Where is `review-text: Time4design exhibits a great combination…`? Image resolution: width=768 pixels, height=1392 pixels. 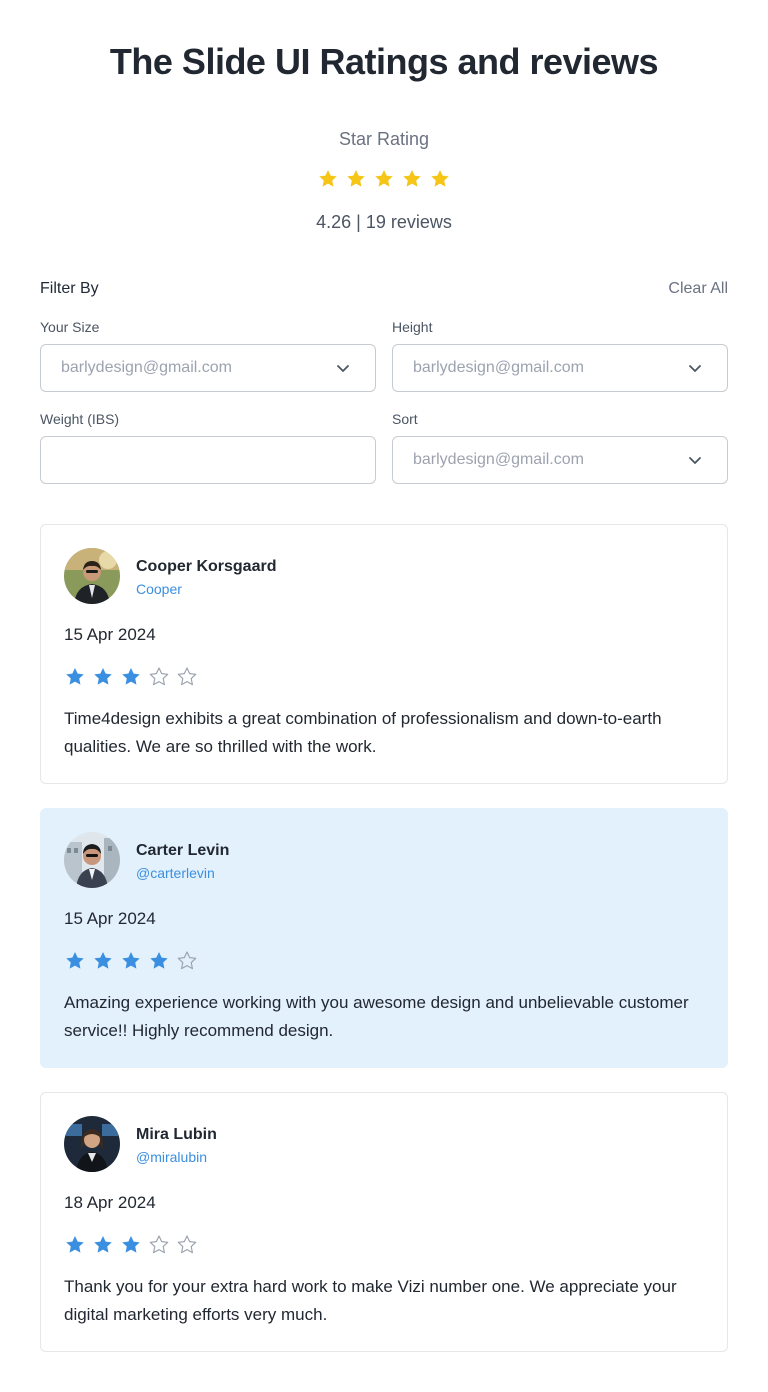 review-text: Time4design exhibits a great combination… is located at coordinates (363, 732).